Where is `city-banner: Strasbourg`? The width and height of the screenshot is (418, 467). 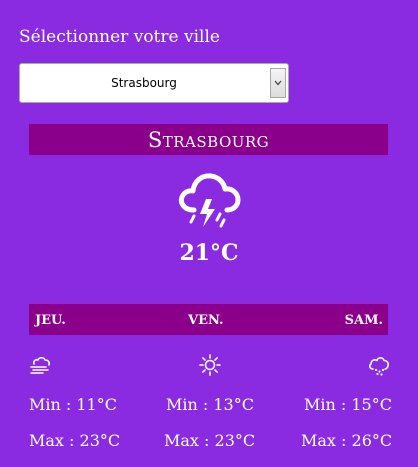
city-banner: Strasbourg is located at coordinates (208, 139).